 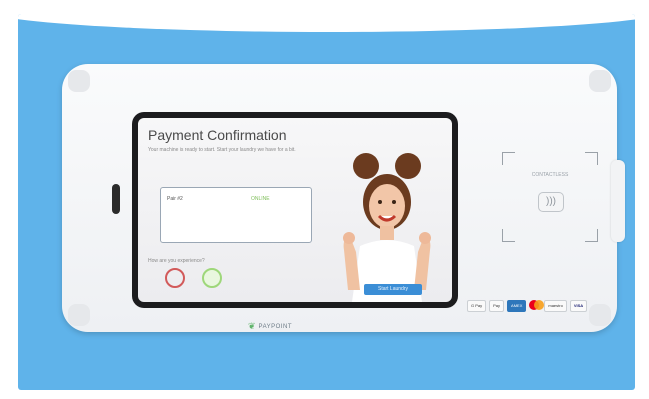 I want to click on apple-pay-icon: Pay, so click(x=497, y=306).